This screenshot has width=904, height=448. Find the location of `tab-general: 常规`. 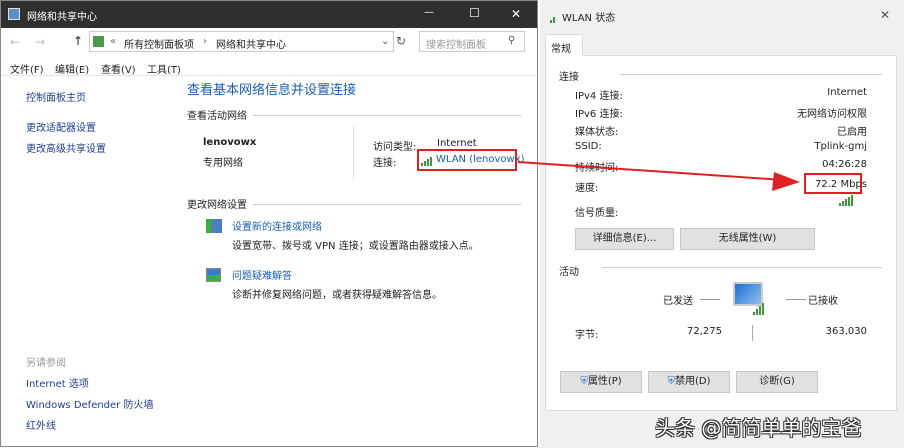

tab-general: 常规 is located at coordinates (564, 45).